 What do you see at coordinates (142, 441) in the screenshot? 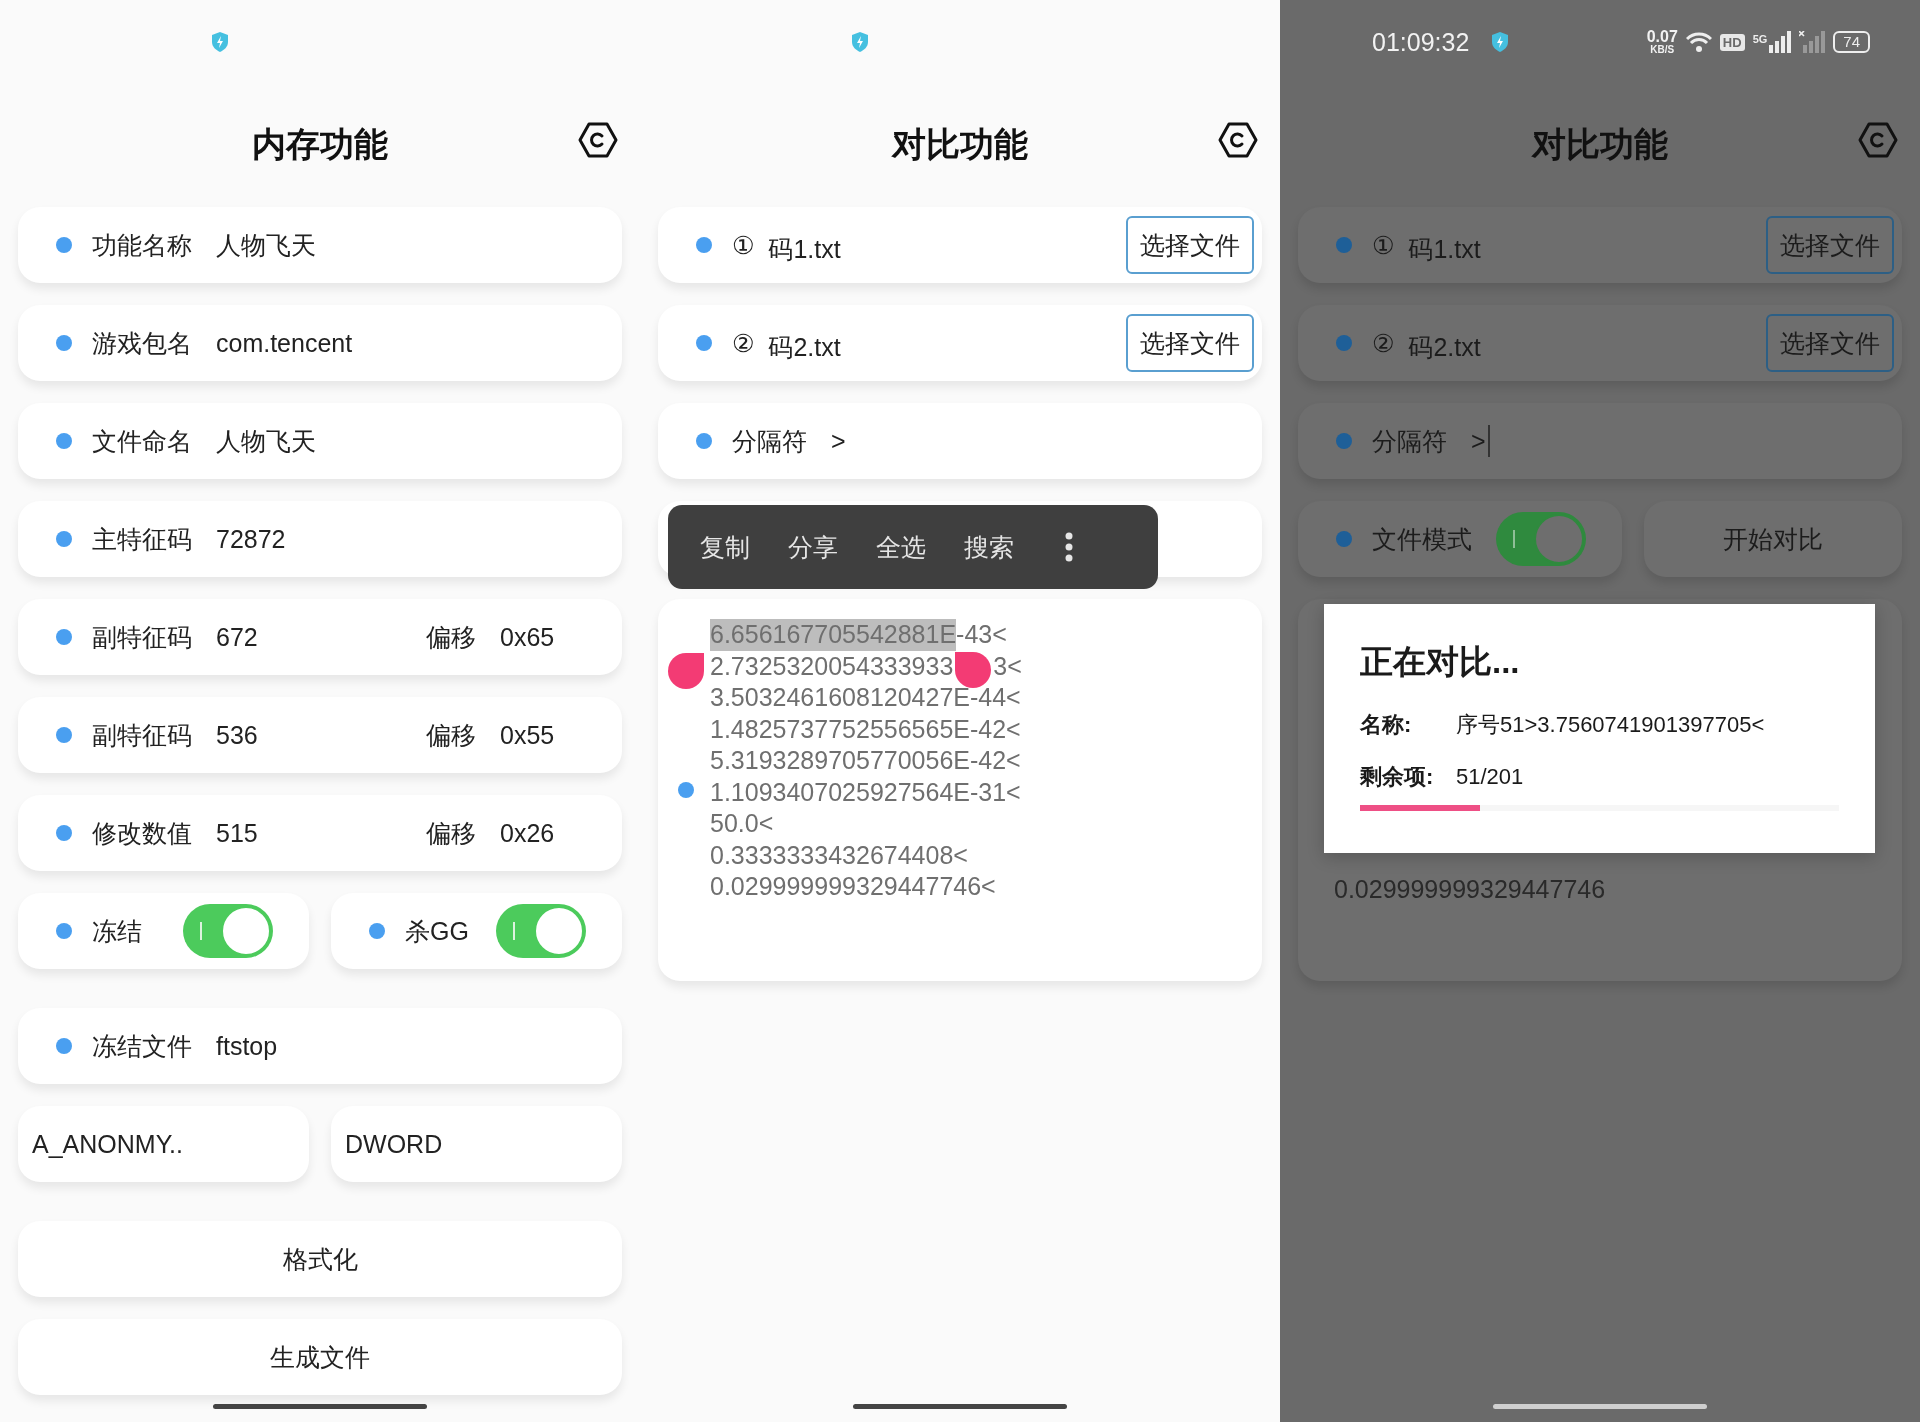
I see `field-label: 文件命名` at bounding box center [142, 441].